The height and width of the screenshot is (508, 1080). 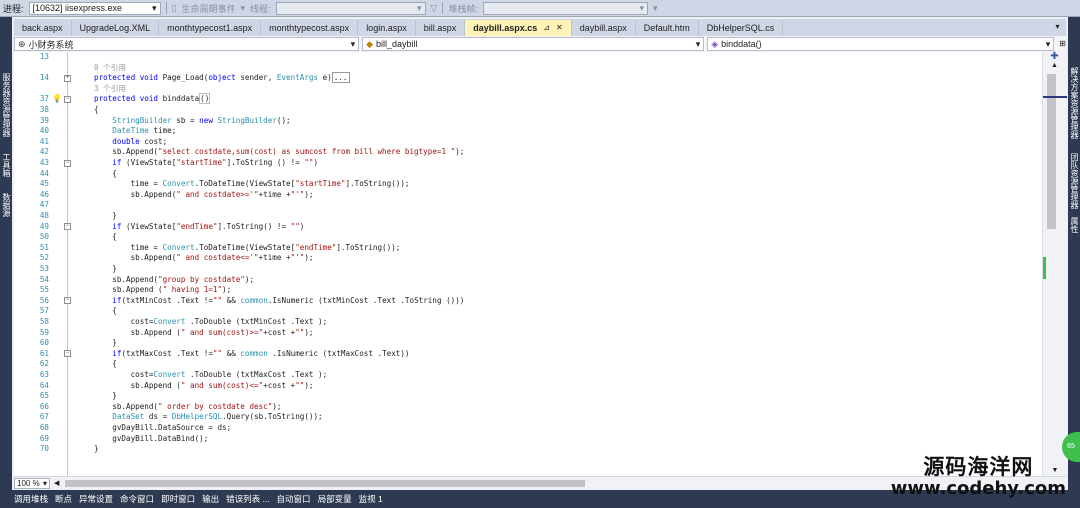 What do you see at coordinates (518, 28) in the screenshot?
I see `document-tab: daybill.aspx.cs ⊿ ✕` at bounding box center [518, 28].